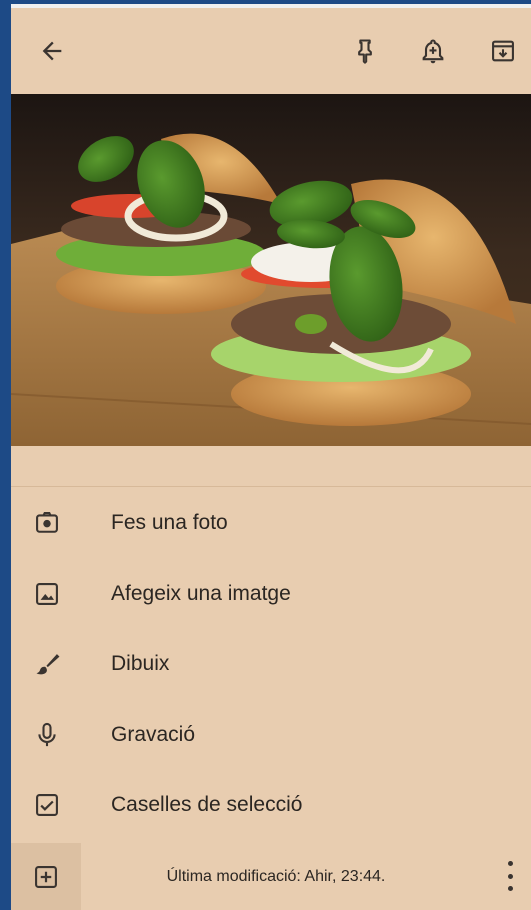 The height and width of the screenshot is (910, 531). Describe the element at coordinates (271, 486) in the screenshot. I see `divider` at that location.